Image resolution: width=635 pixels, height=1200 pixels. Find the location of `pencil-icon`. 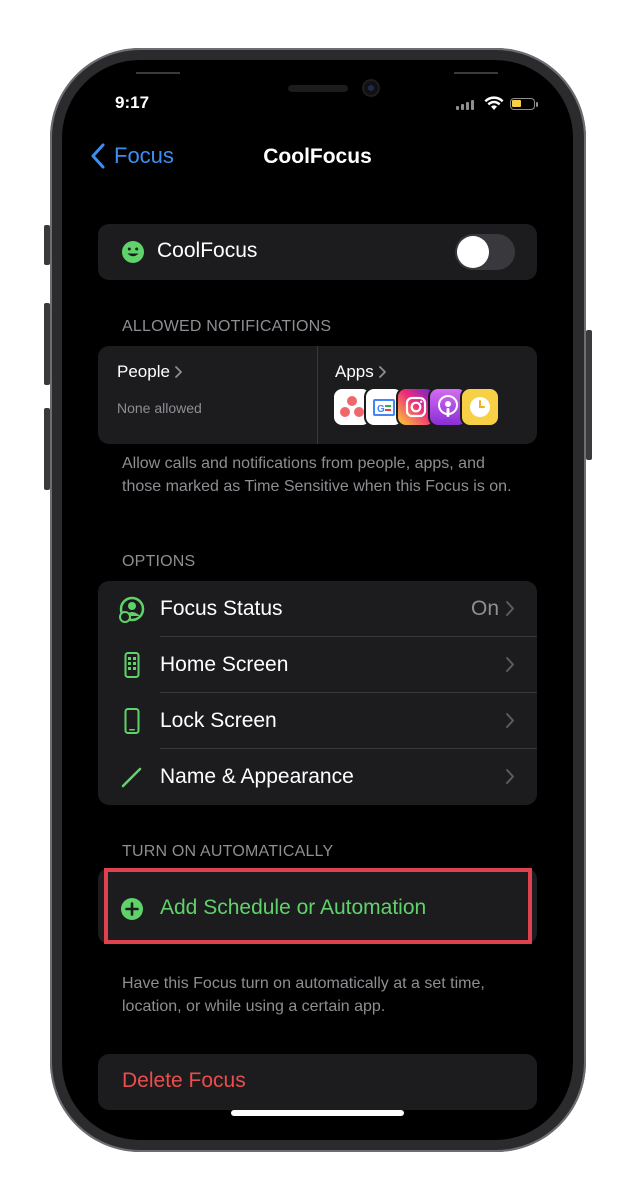

pencil-icon is located at coordinates (132, 777).